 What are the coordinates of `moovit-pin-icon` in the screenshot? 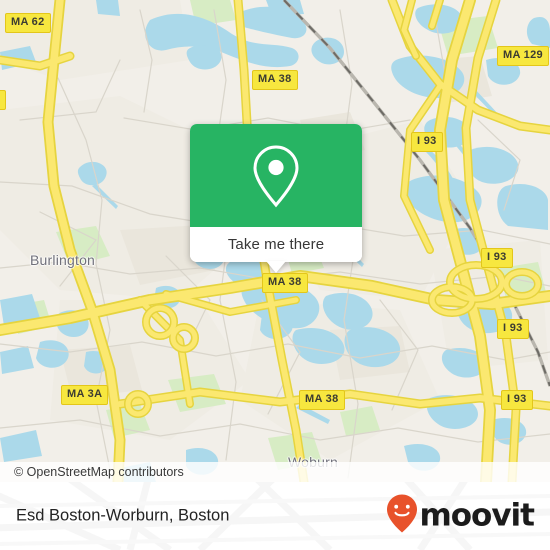 It's located at (402, 516).